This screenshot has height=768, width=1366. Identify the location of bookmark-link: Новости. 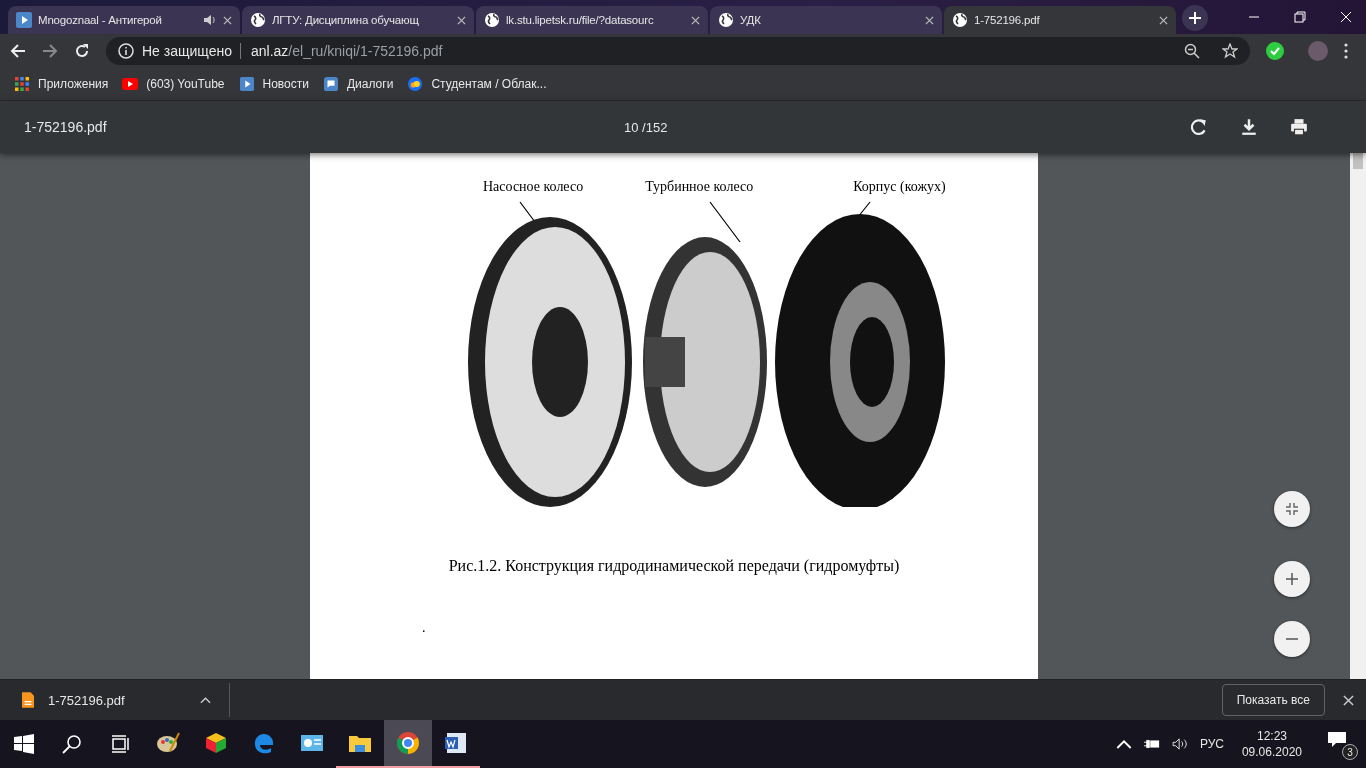
(273, 84).